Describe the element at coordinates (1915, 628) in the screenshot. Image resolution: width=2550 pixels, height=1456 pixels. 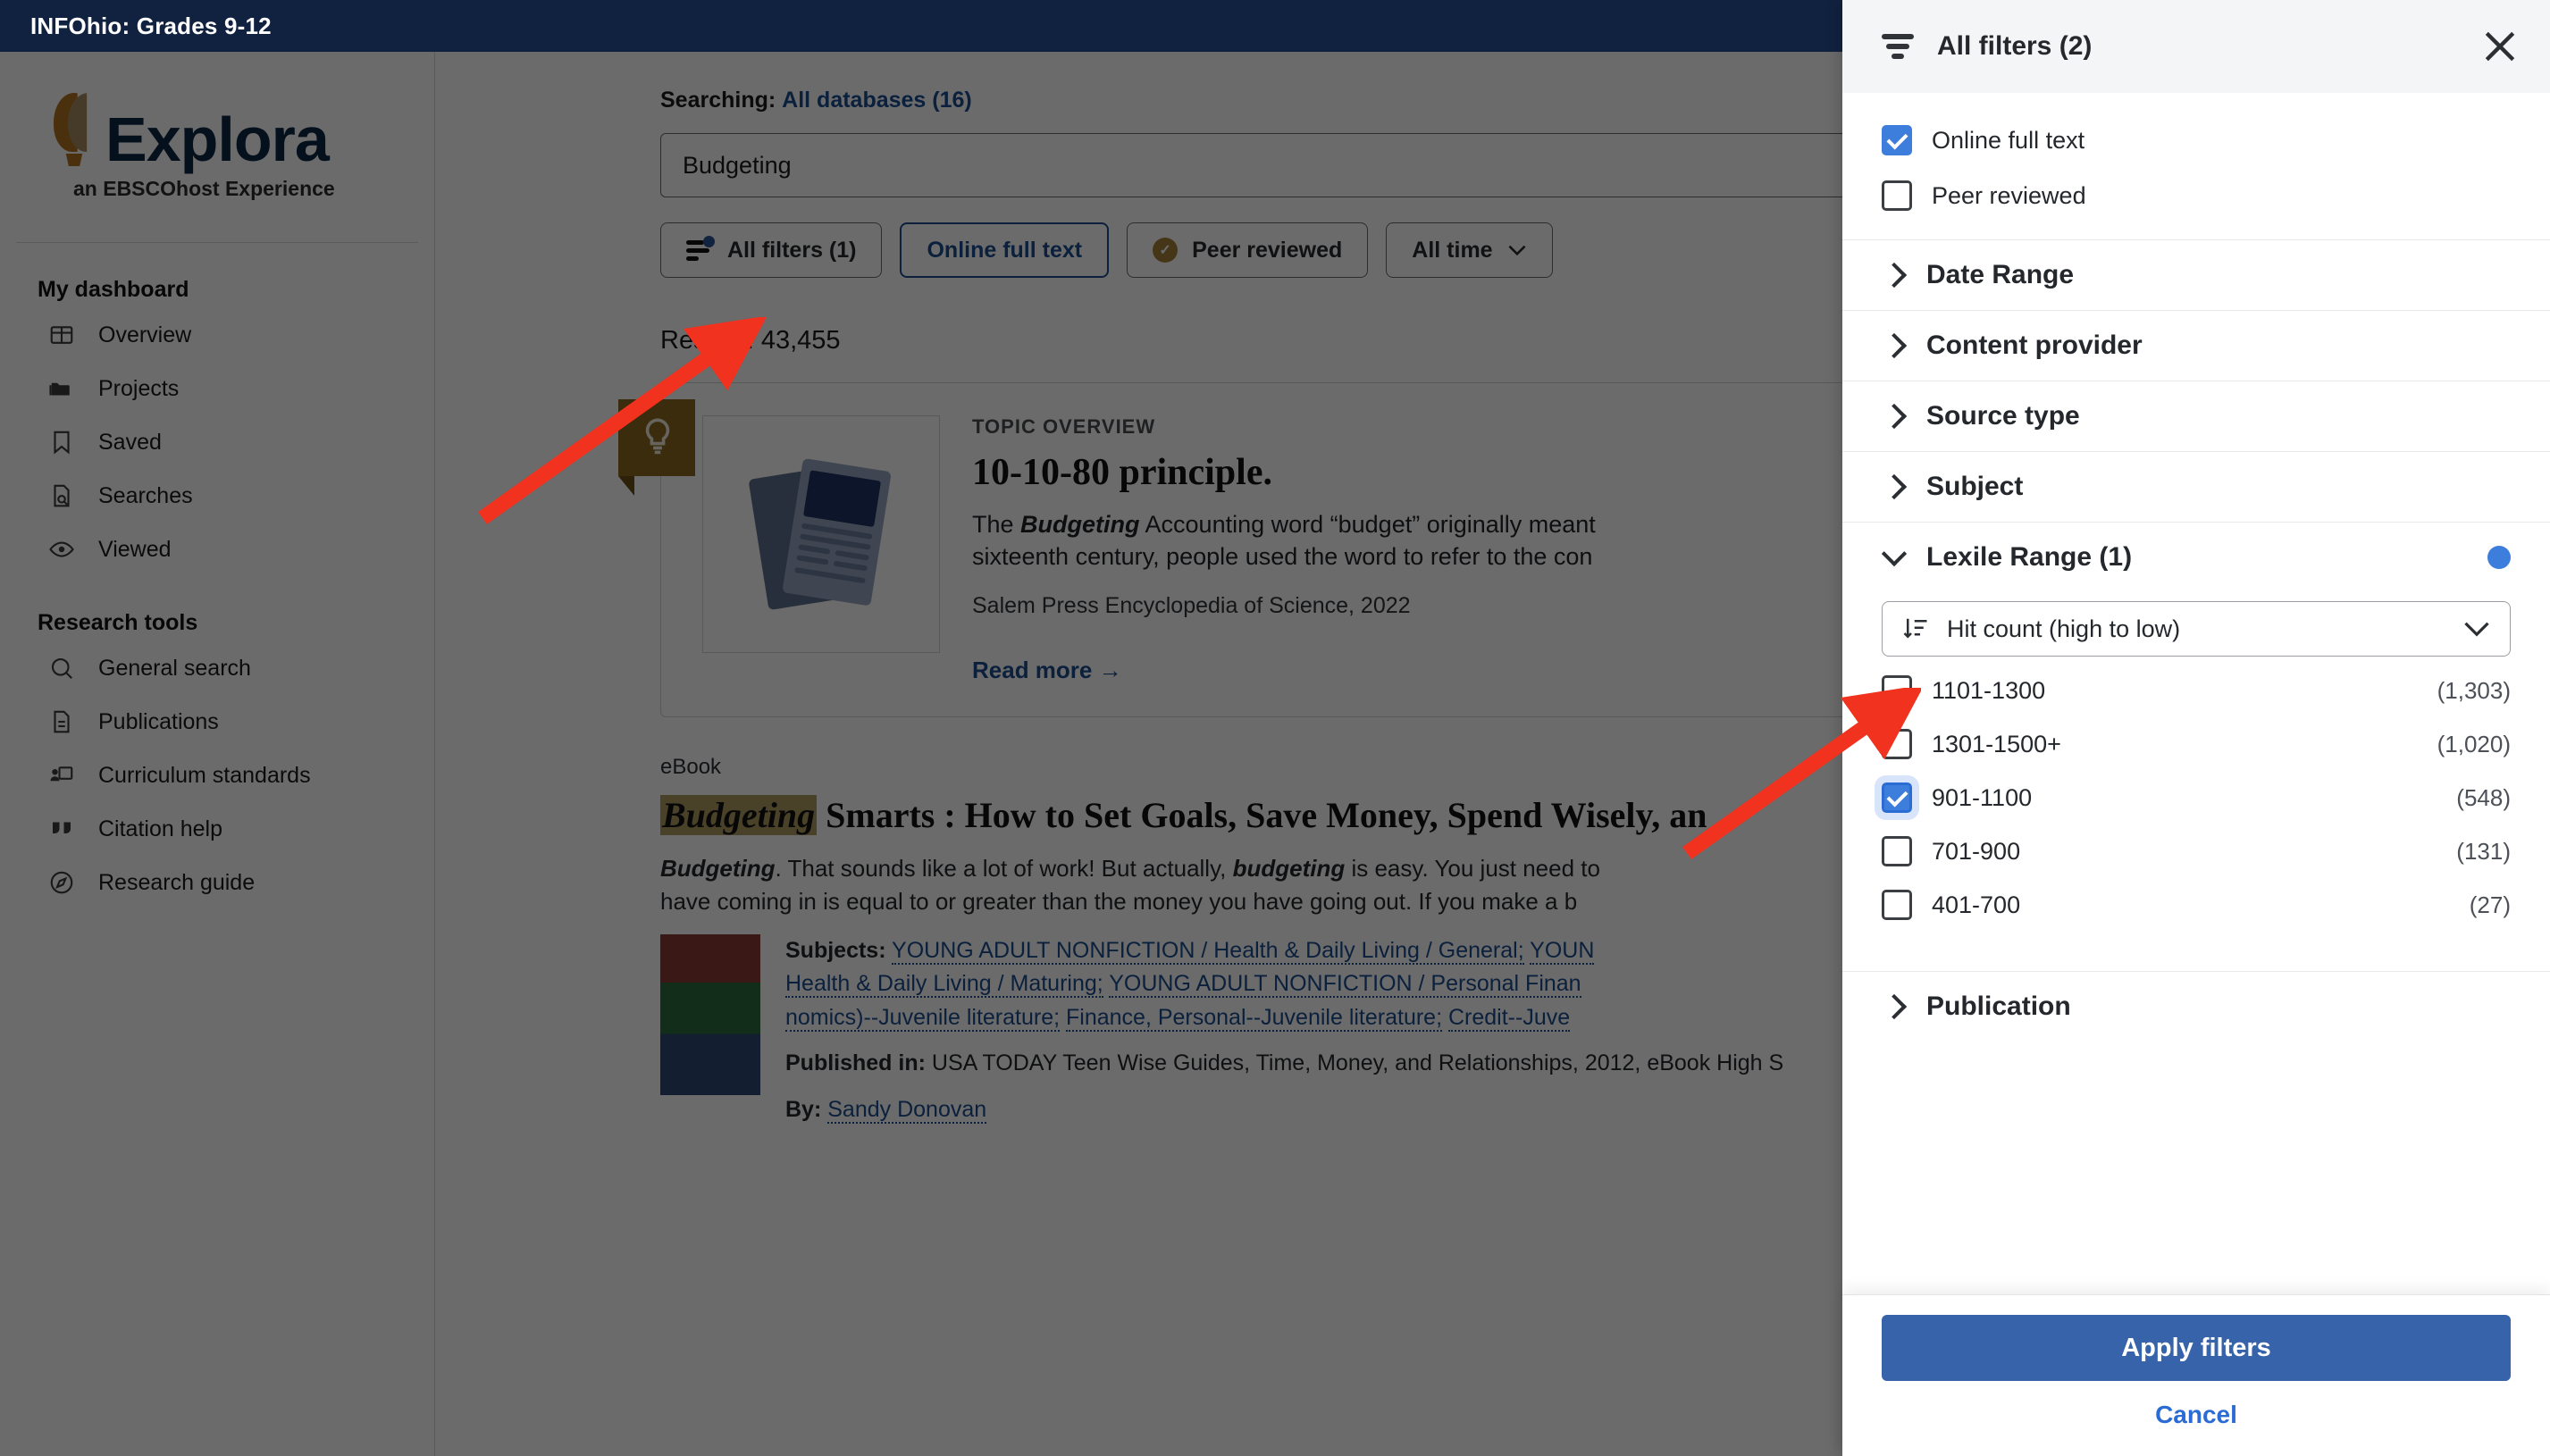
I see `sort-descending-icon` at that location.